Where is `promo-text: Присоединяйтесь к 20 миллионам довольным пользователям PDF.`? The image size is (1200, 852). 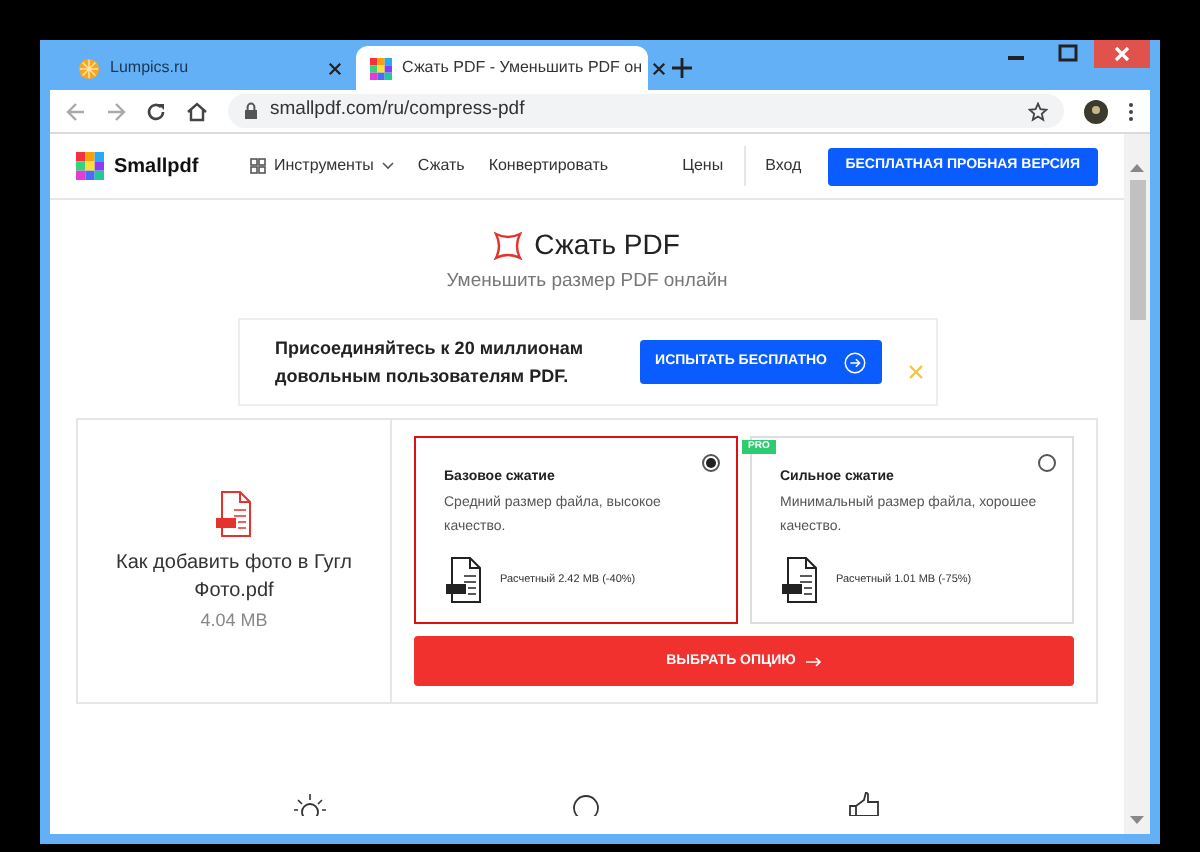 promo-text: Присоединяйтесь к 20 миллионам довольным пользователям PDF. is located at coordinates (430, 363).